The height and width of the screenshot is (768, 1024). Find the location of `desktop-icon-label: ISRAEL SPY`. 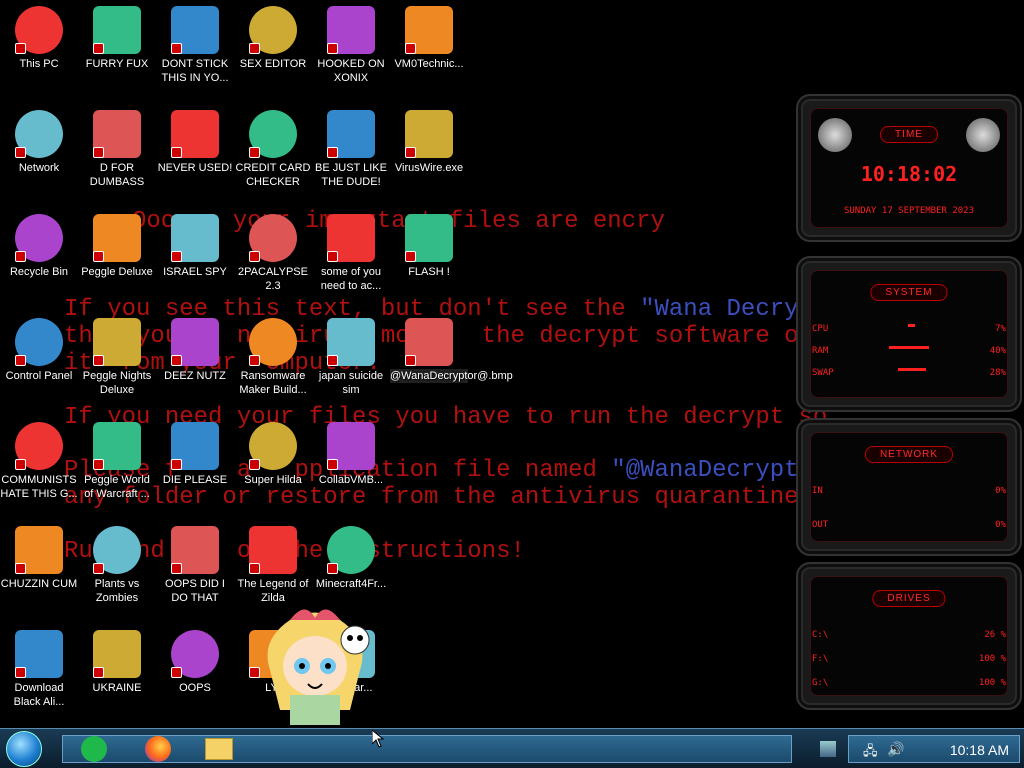

desktop-icon-label: ISRAEL SPY is located at coordinates (195, 272).